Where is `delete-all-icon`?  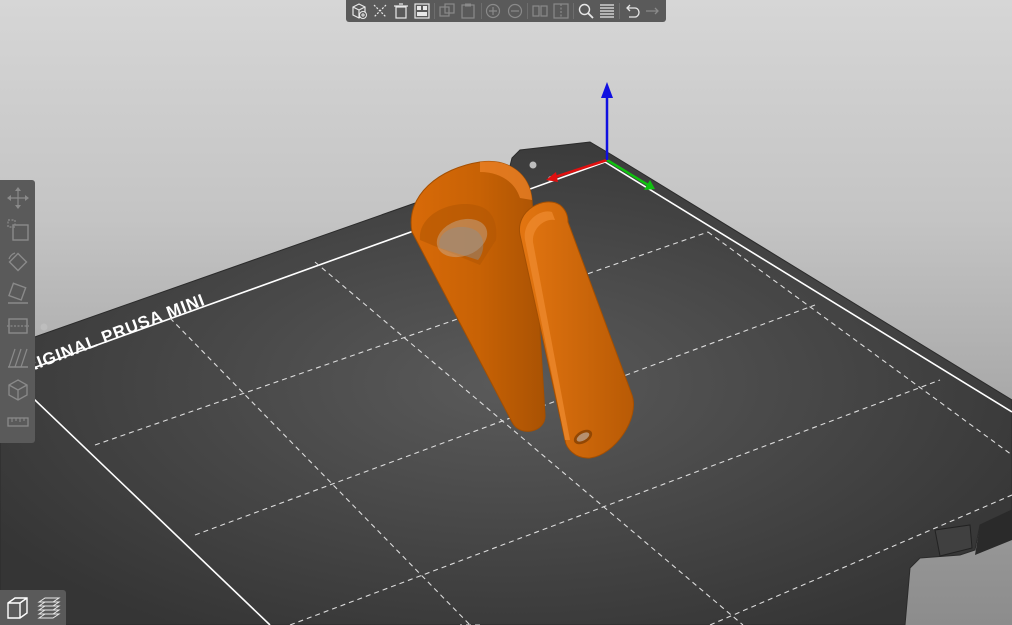 delete-all-icon is located at coordinates (401, 11).